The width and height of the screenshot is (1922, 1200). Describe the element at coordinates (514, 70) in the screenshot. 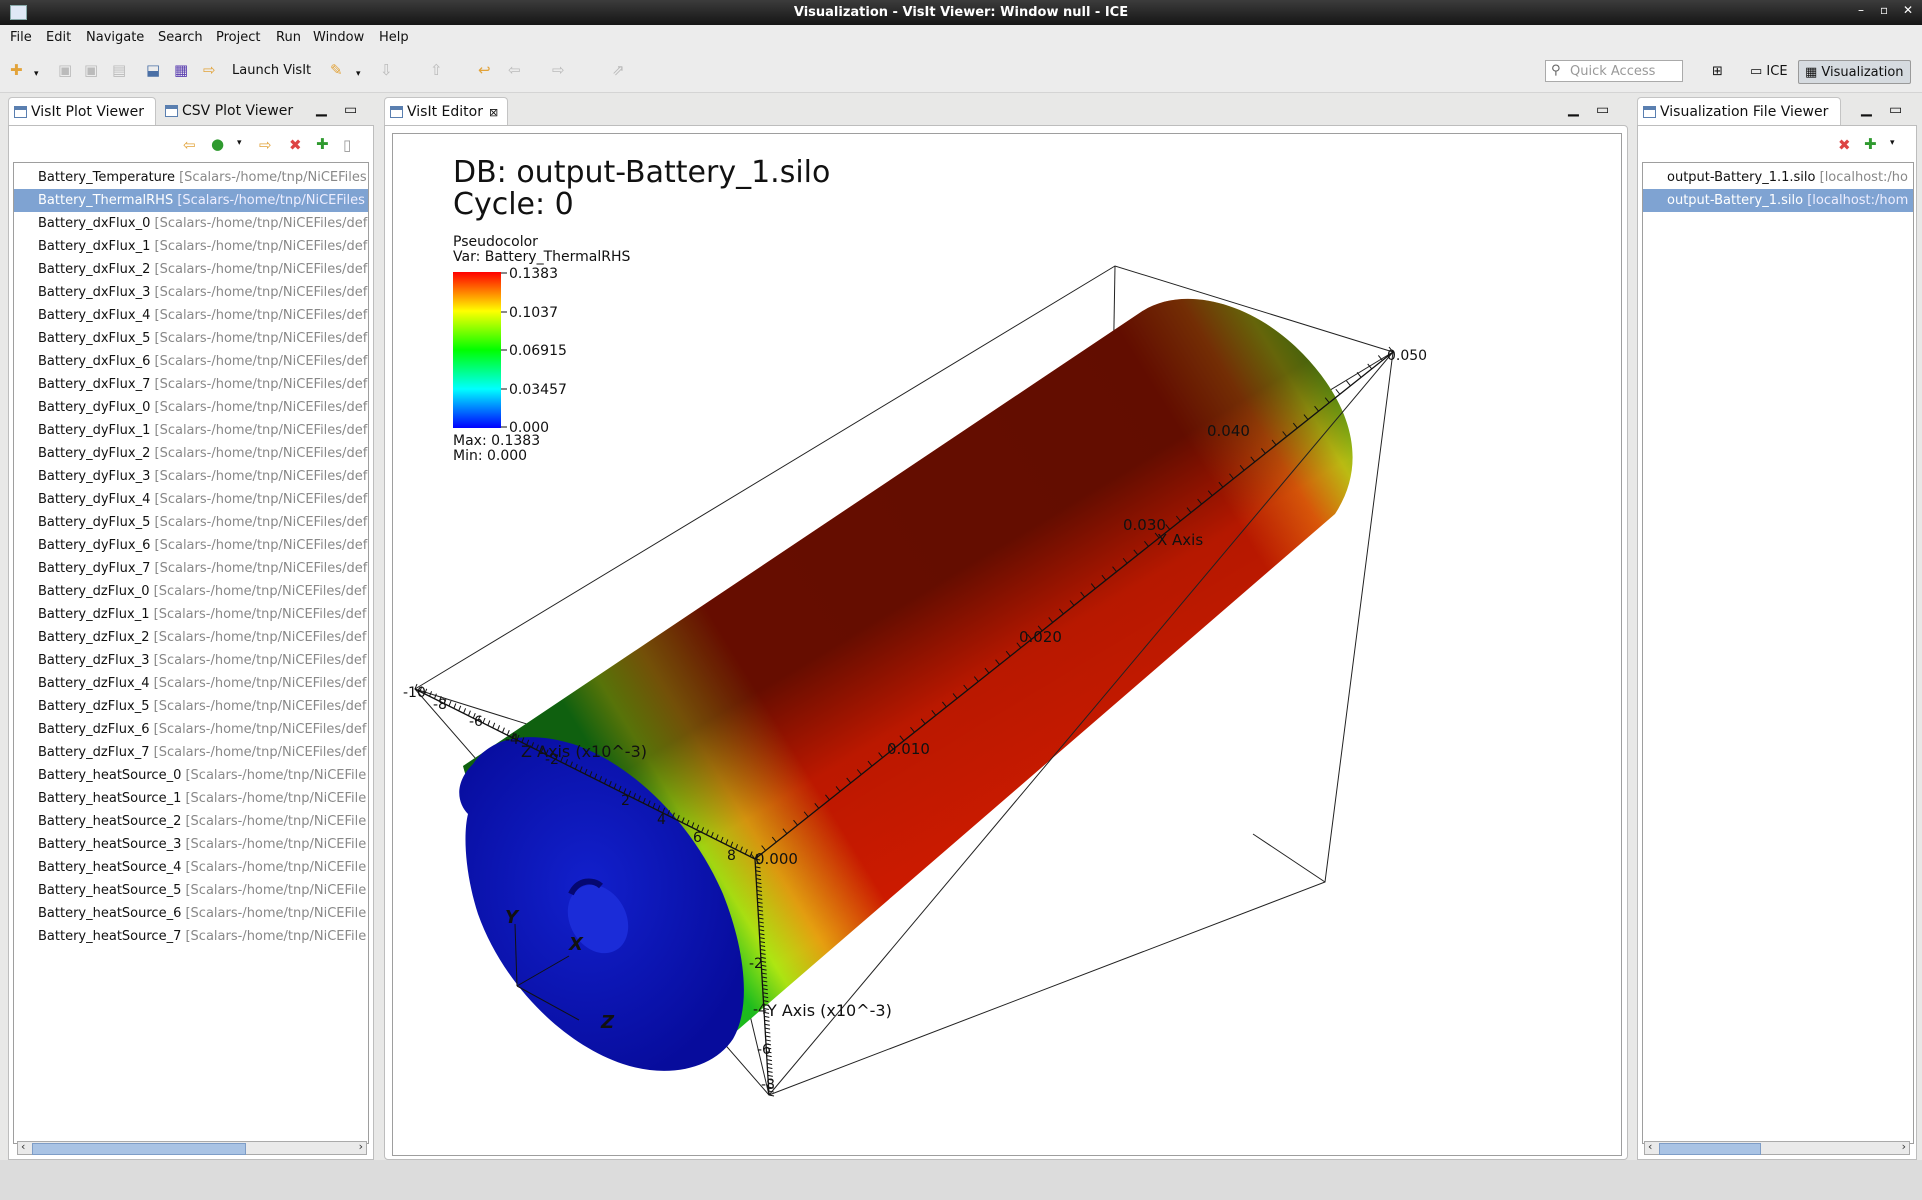

I see `back-icon: ⇦` at that location.